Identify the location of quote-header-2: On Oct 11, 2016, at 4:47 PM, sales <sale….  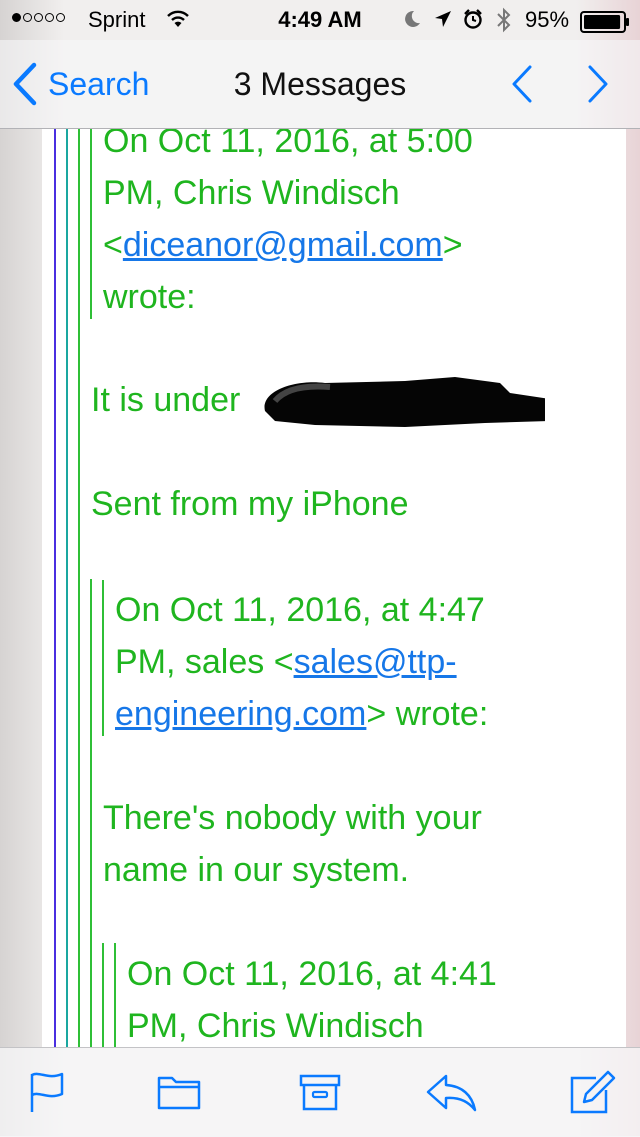
(302, 662).